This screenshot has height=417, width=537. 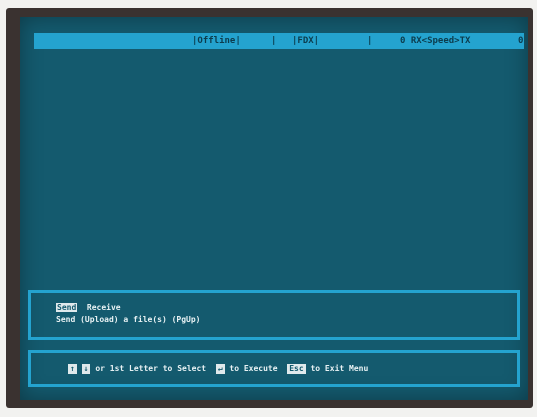 What do you see at coordinates (253, 368) in the screenshot?
I see `execute-hint: to Execute` at bounding box center [253, 368].